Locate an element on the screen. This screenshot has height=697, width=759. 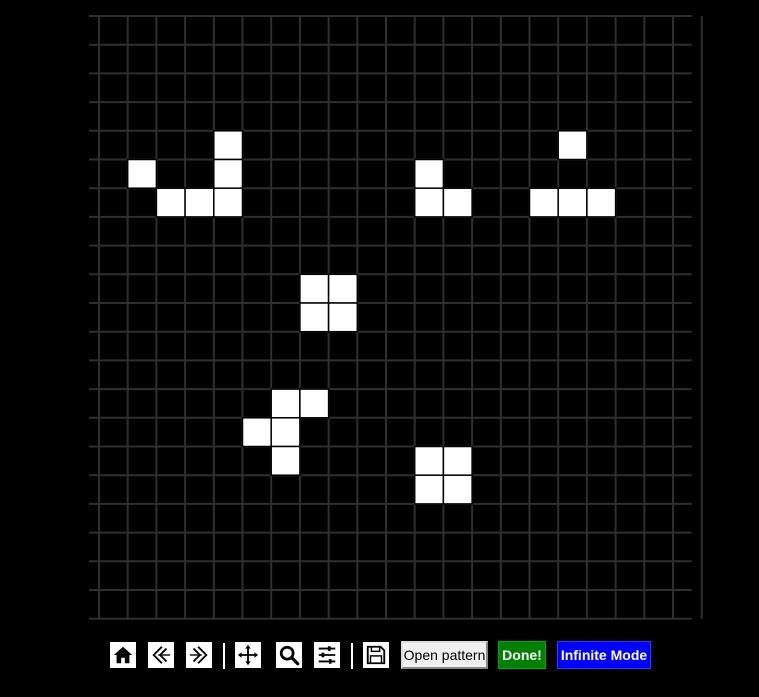
pan-button is located at coordinates (248, 655).